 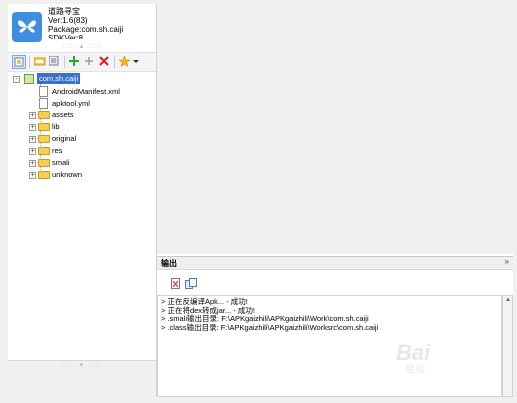 What do you see at coordinates (82, 366) in the screenshot?
I see `splitter-grip-bottom: ::::: ▼ :::::` at bounding box center [82, 366].